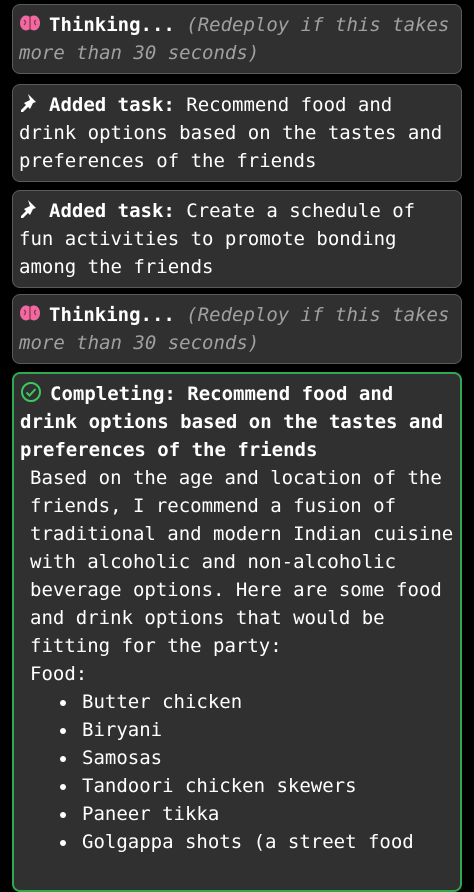 This screenshot has width=474, height=892. Describe the element at coordinates (257, 702) in the screenshot. I see `list-item: Butter chicken` at that location.